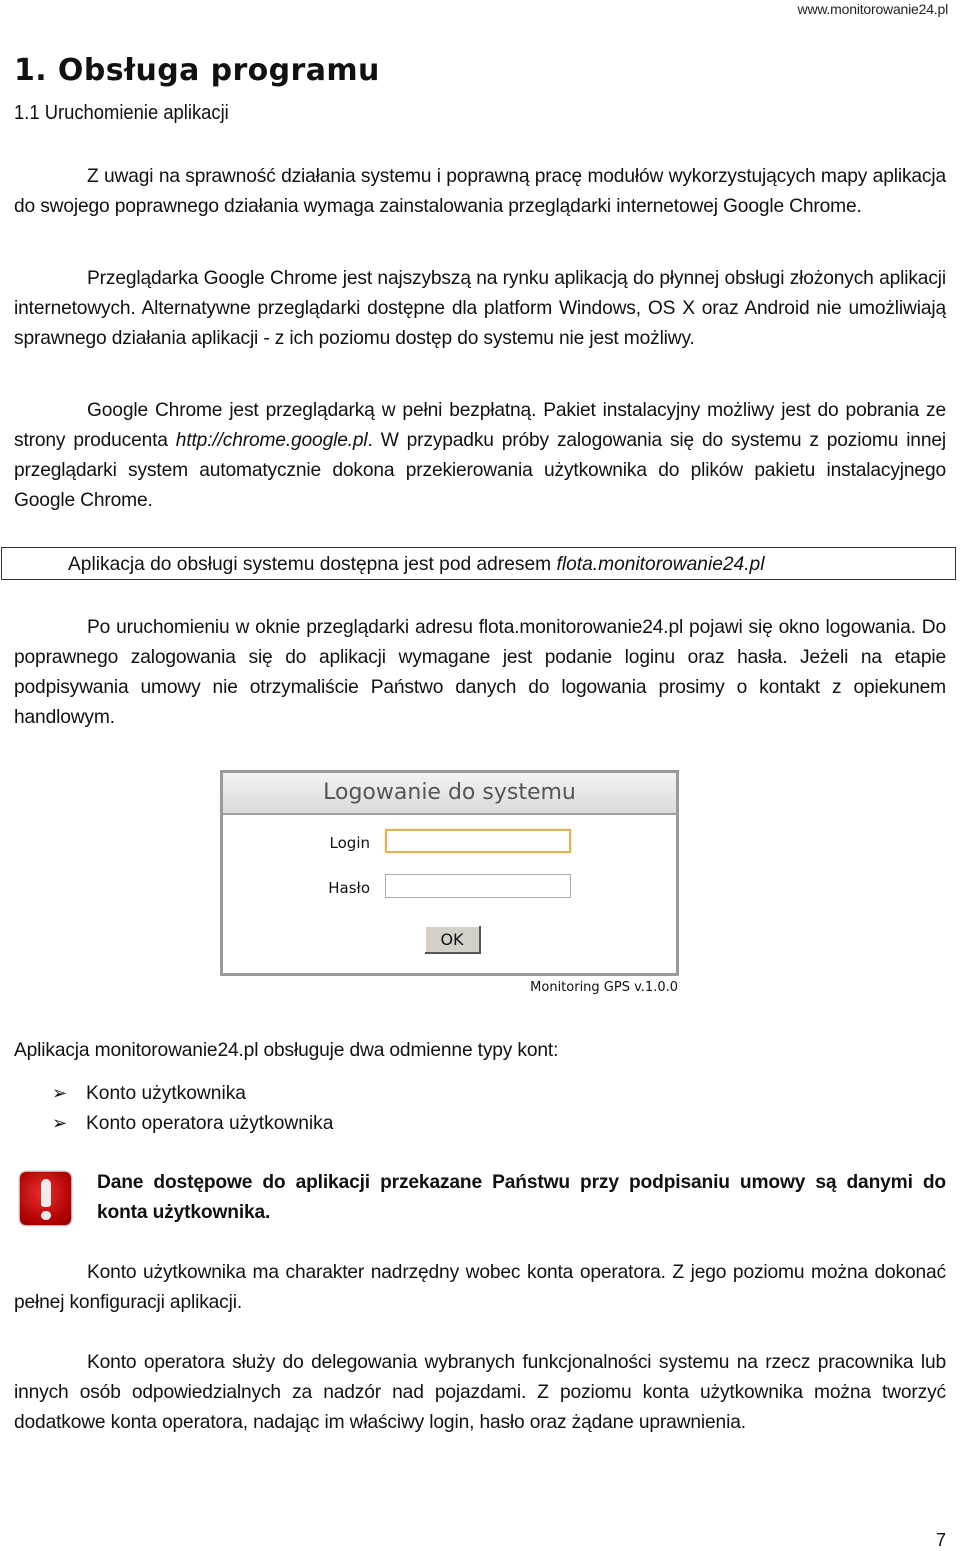 The height and width of the screenshot is (1551, 960). I want to click on version-label: Monitoring GPS v.1.0.0, so click(604, 987).